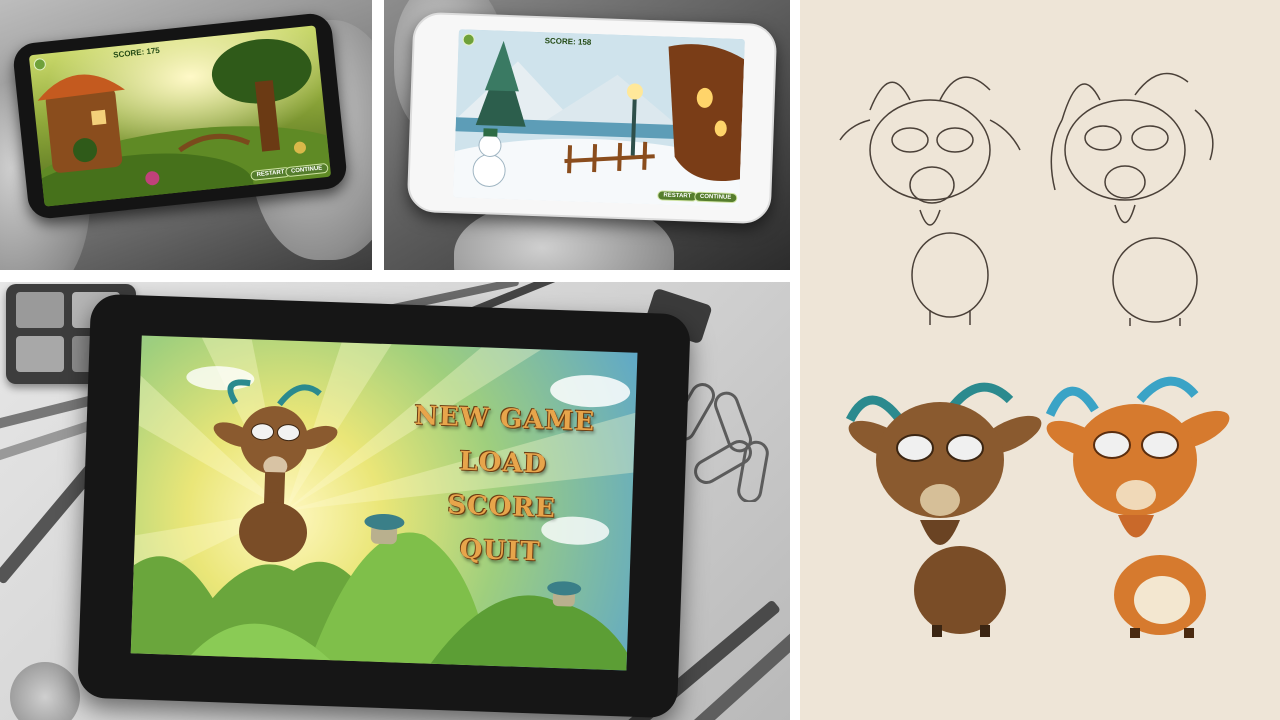  I want to click on winter-scene-illustration, so click(599, 118).